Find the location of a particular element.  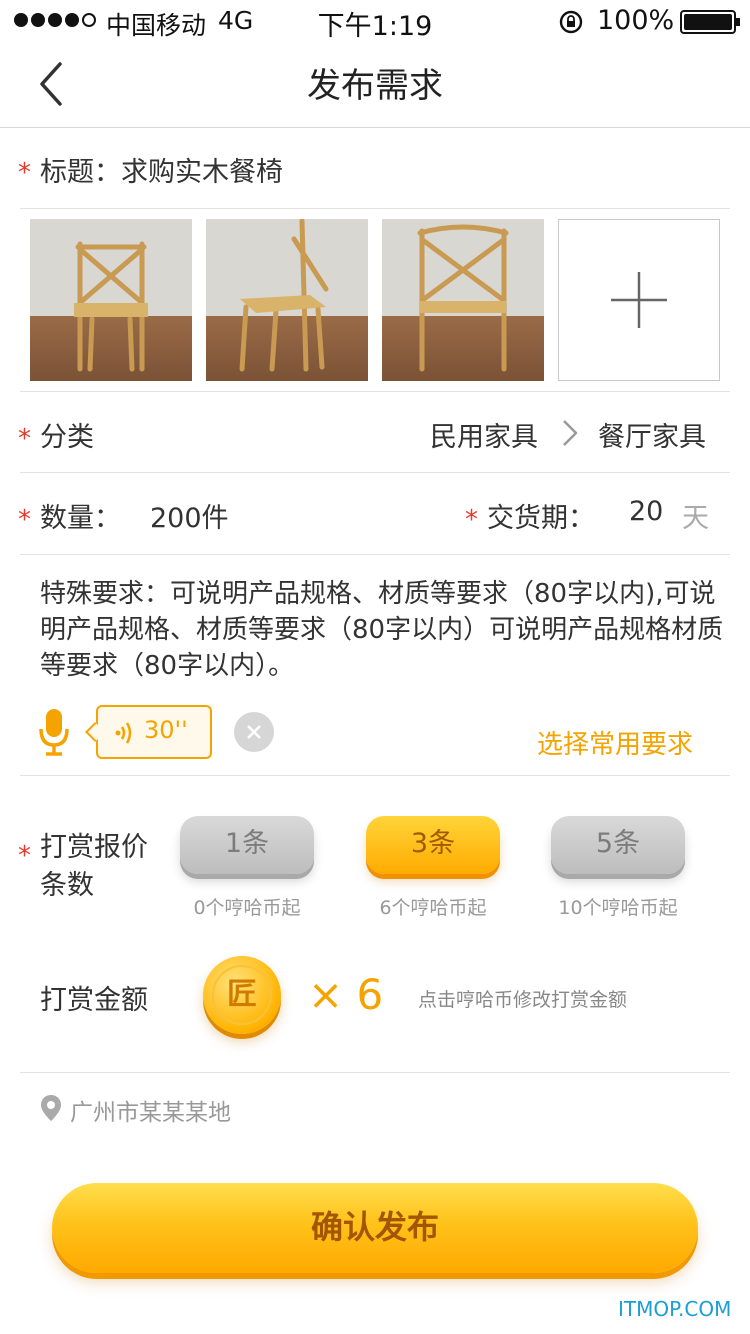

reward-option-1: 1条 is located at coordinates (247, 845).